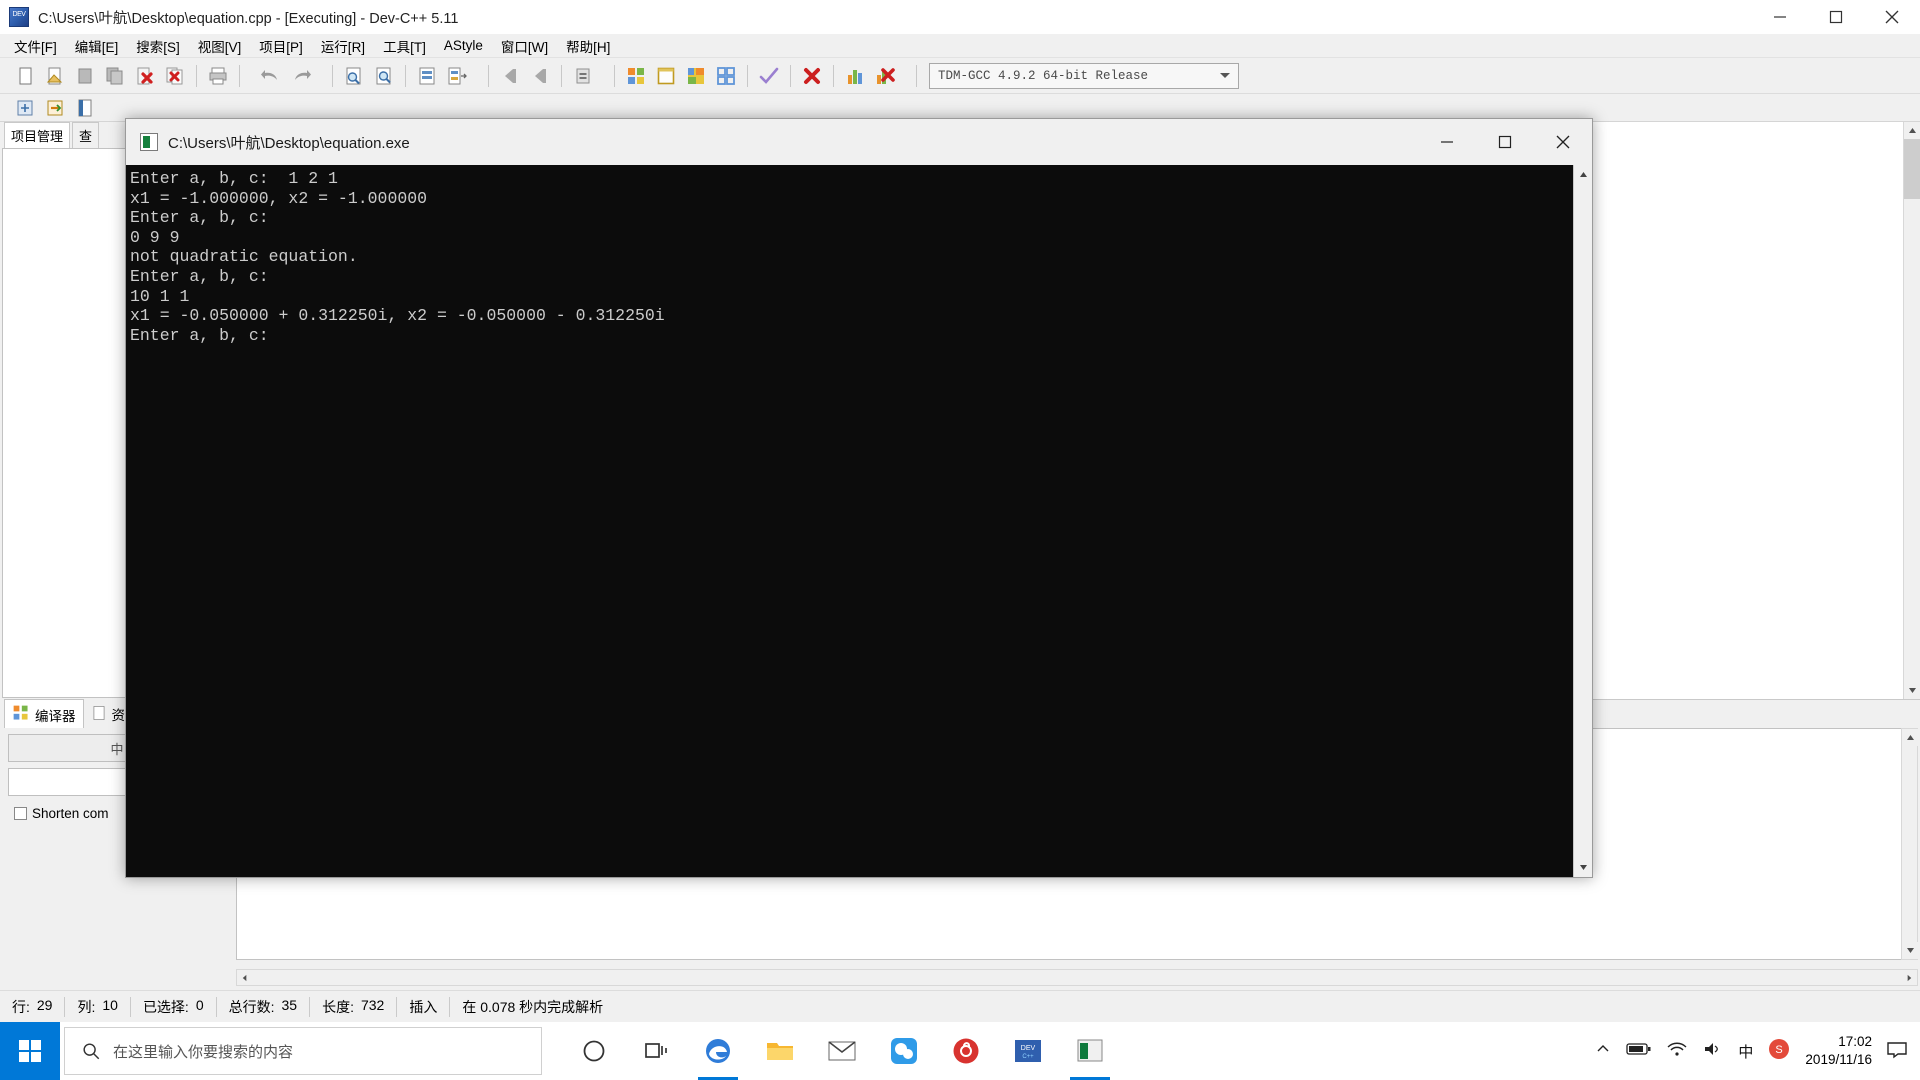 This screenshot has height=1080, width=1920. Describe the element at coordinates (1583, 174) in the screenshot. I see `console-scroll-up-icon` at that location.